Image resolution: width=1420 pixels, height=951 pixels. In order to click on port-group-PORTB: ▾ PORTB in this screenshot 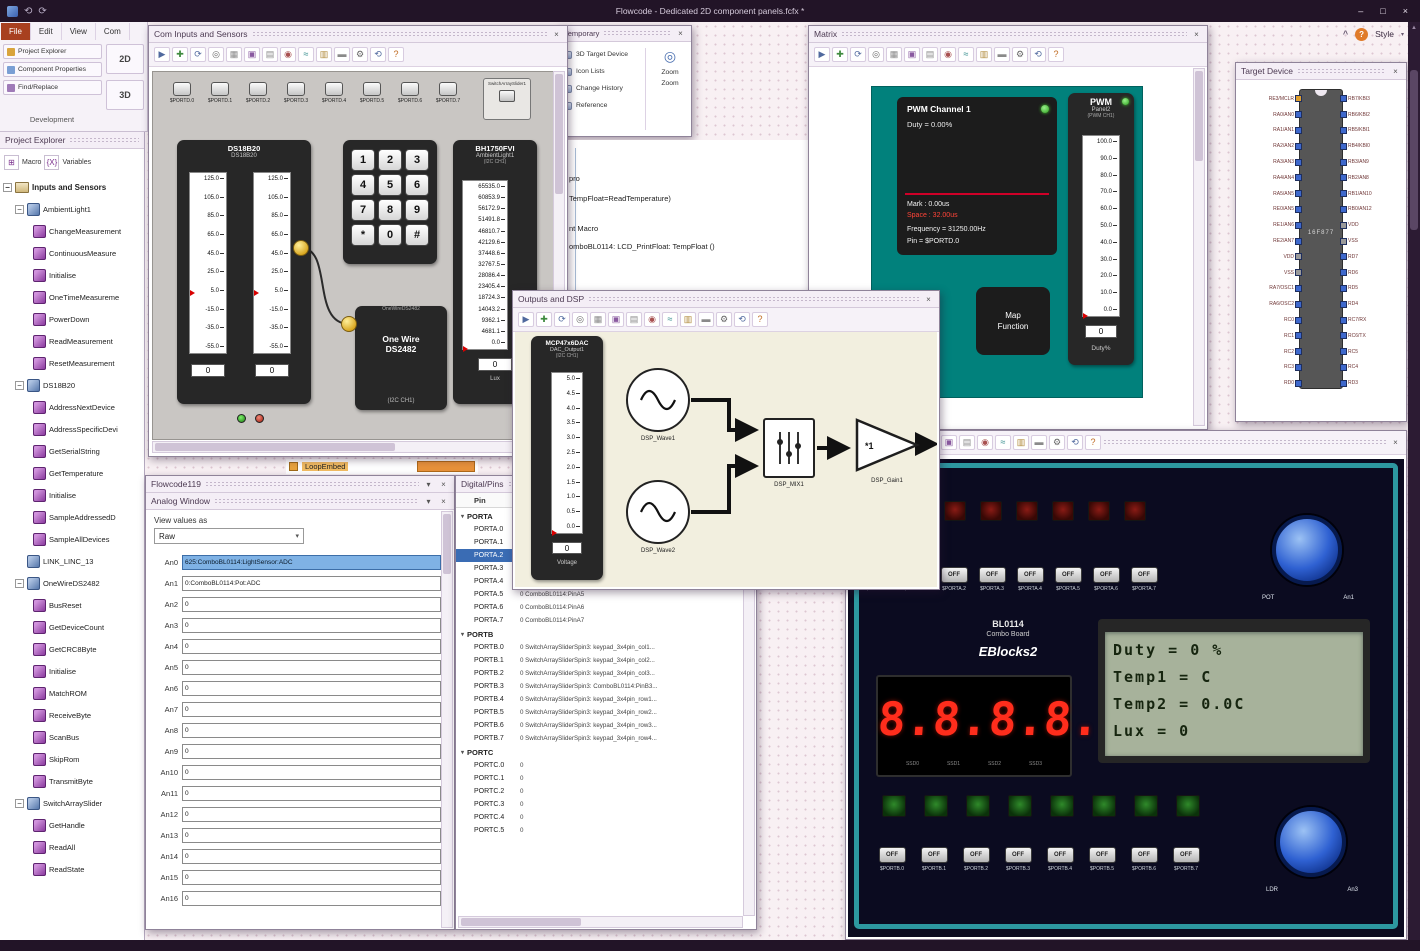, I will do `click(600, 634)`.